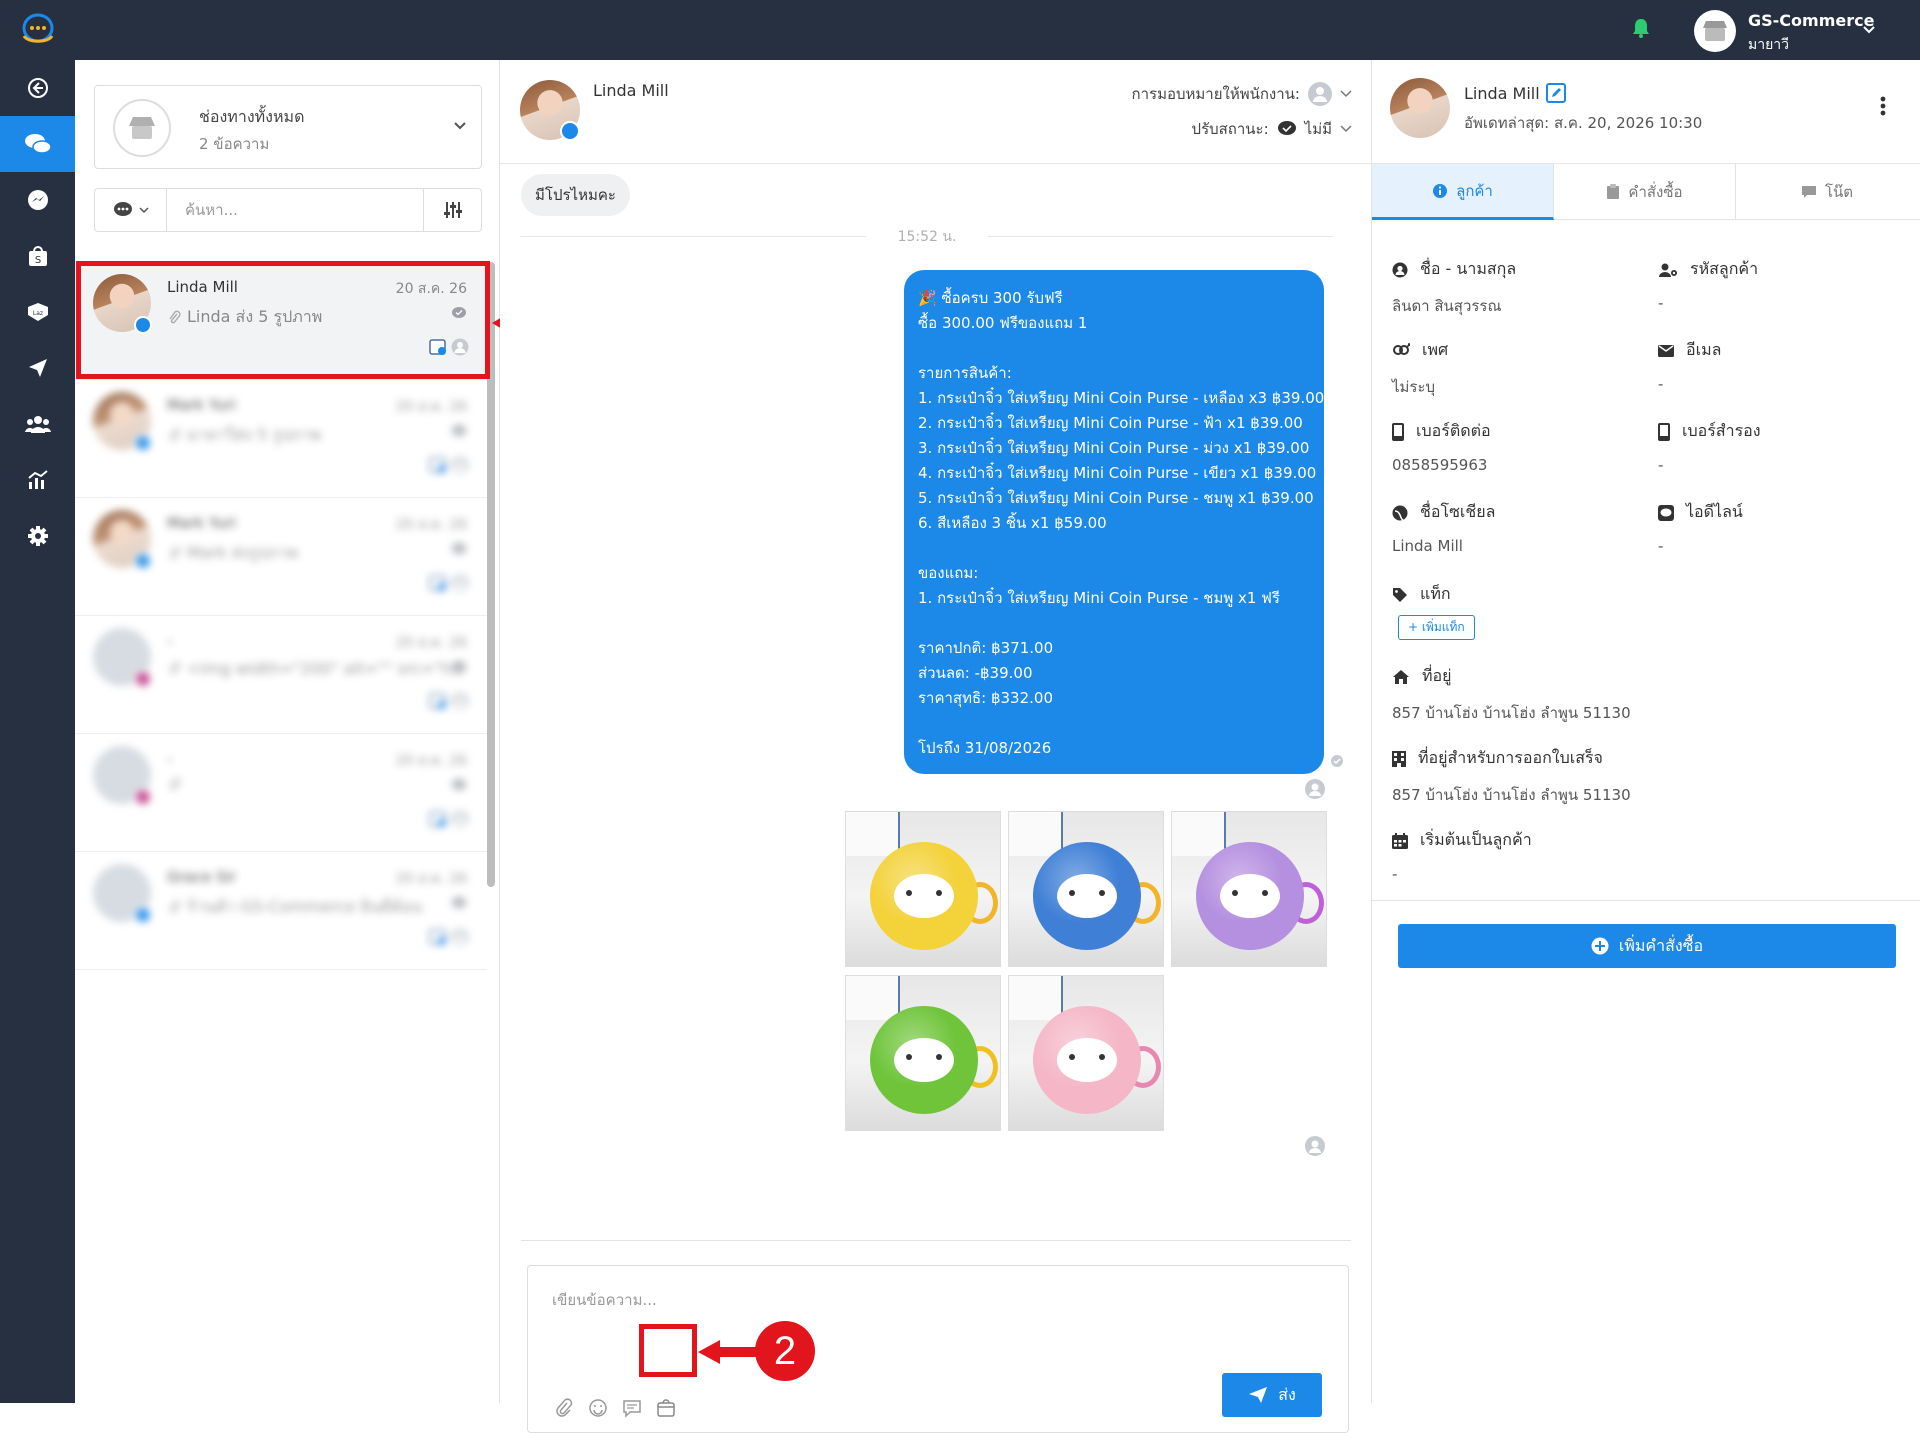  Describe the element at coordinates (37, 256) in the screenshot. I see `shopping-bag-icon: S` at that location.